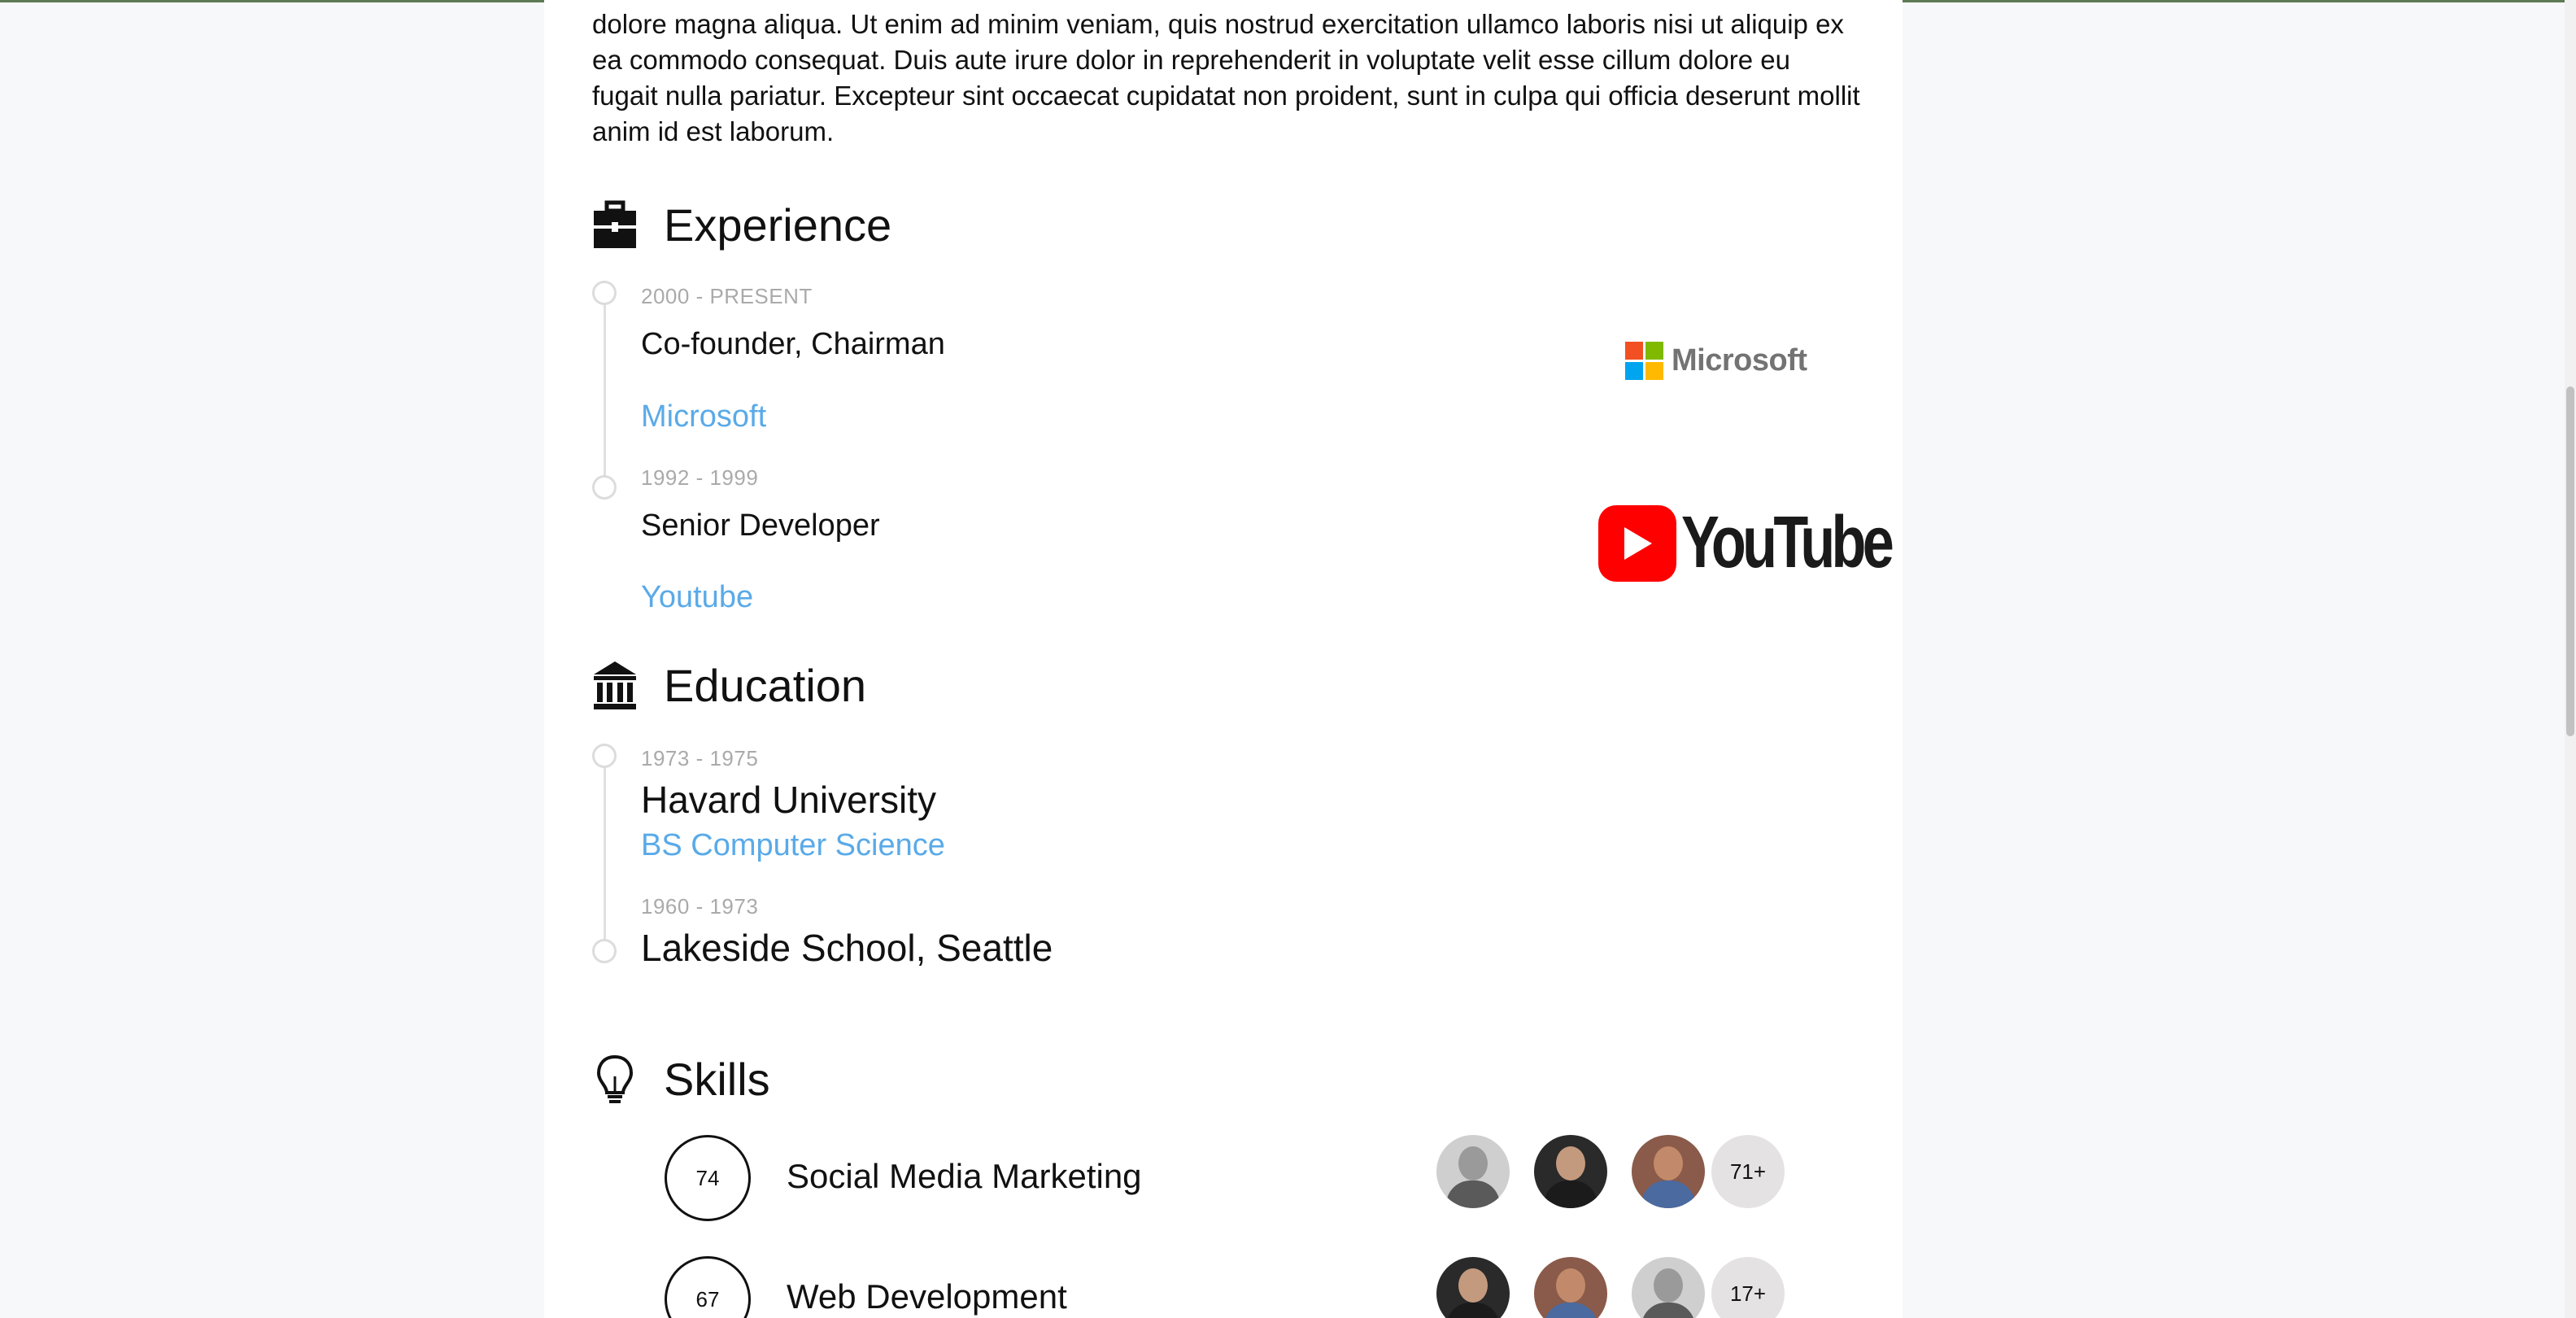  Describe the element at coordinates (760, 525) in the screenshot. I see `experience-role: Senior Developer` at that location.